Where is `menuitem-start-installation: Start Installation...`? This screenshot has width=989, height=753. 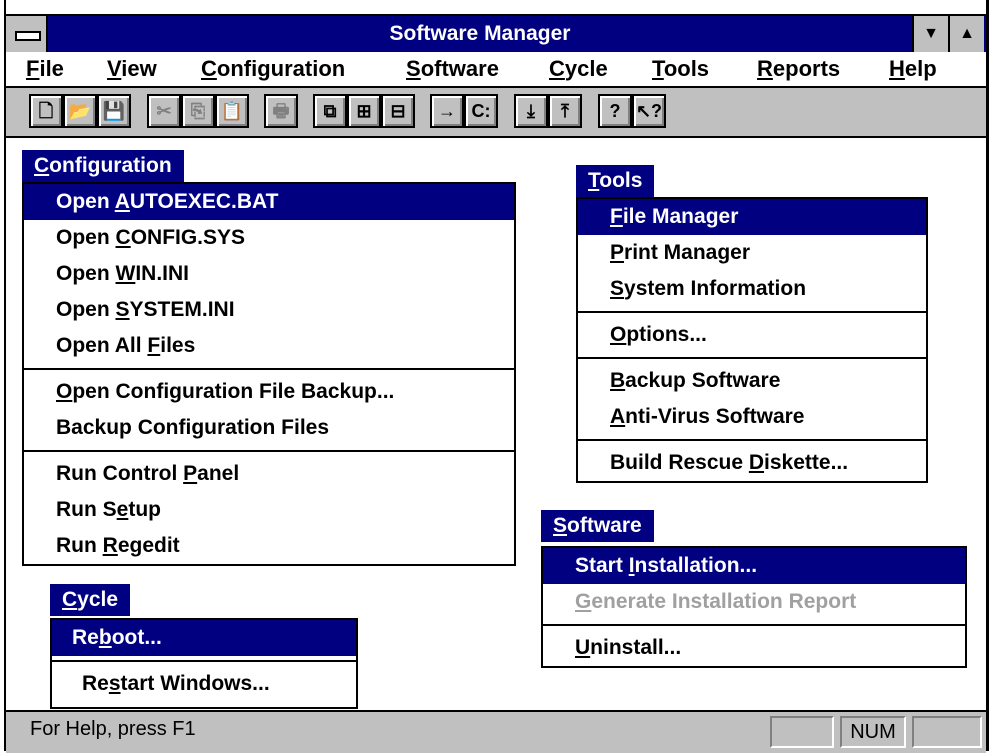
menuitem-start-installation: Start Installation... is located at coordinates (754, 566).